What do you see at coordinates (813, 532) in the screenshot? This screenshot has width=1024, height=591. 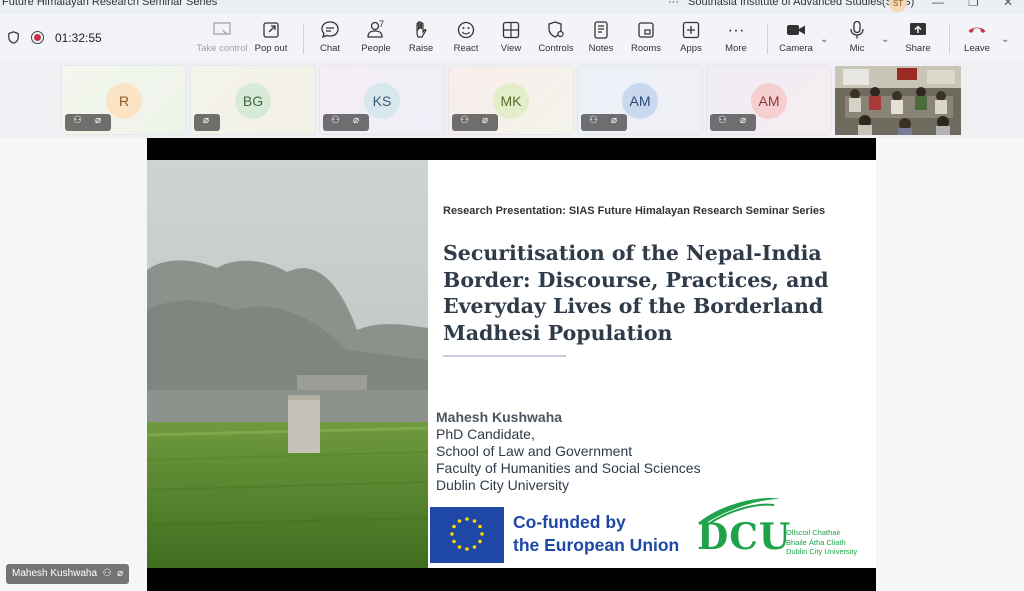 I see `dcu-name-line: Ollscoil Chathair` at bounding box center [813, 532].